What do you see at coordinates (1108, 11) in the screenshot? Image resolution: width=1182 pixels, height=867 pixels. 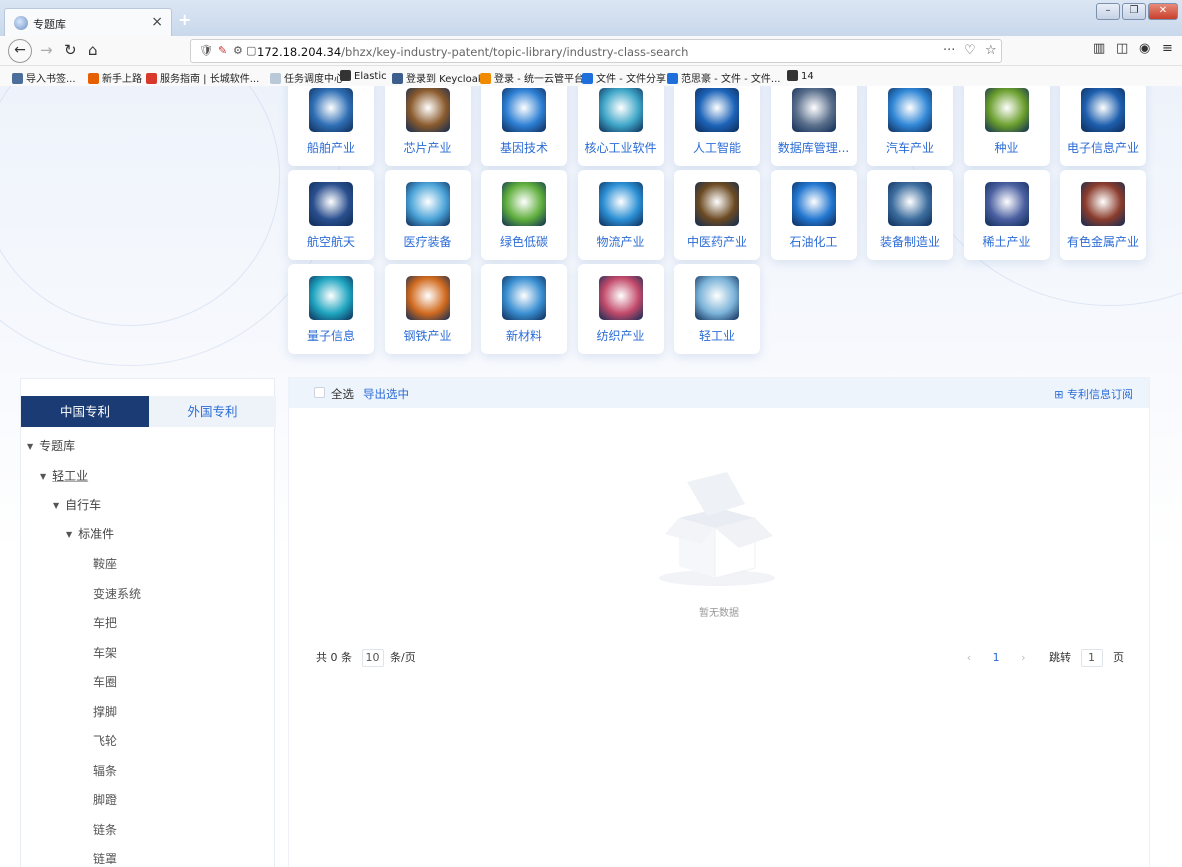 I see `minimize-button: –` at bounding box center [1108, 11].